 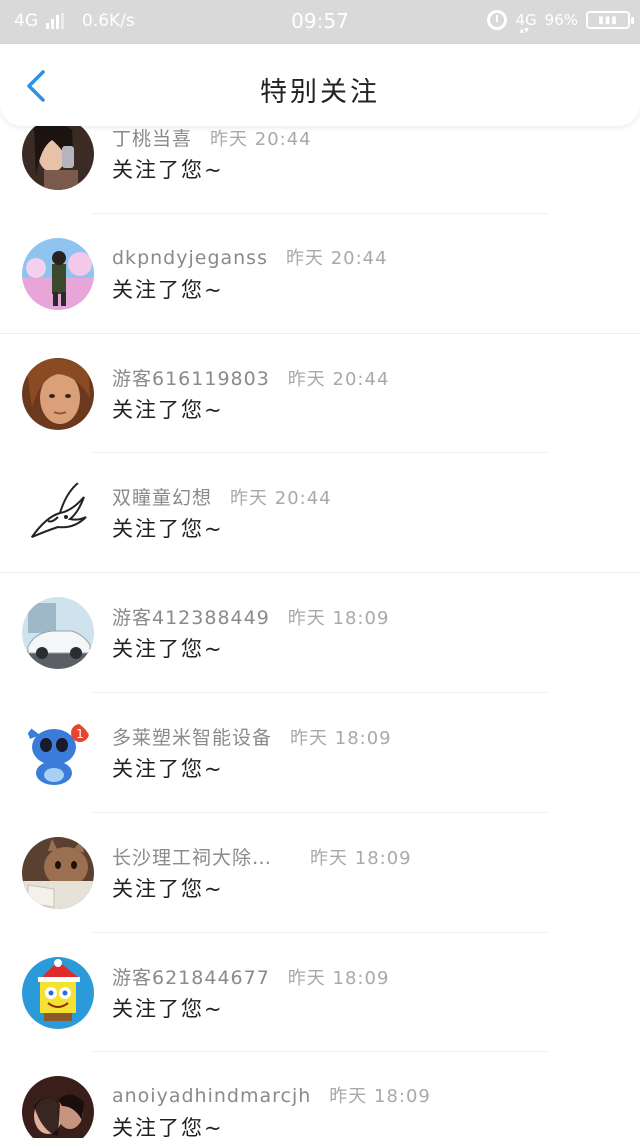 I want to click on alarm-icon, so click(x=497, y=20).